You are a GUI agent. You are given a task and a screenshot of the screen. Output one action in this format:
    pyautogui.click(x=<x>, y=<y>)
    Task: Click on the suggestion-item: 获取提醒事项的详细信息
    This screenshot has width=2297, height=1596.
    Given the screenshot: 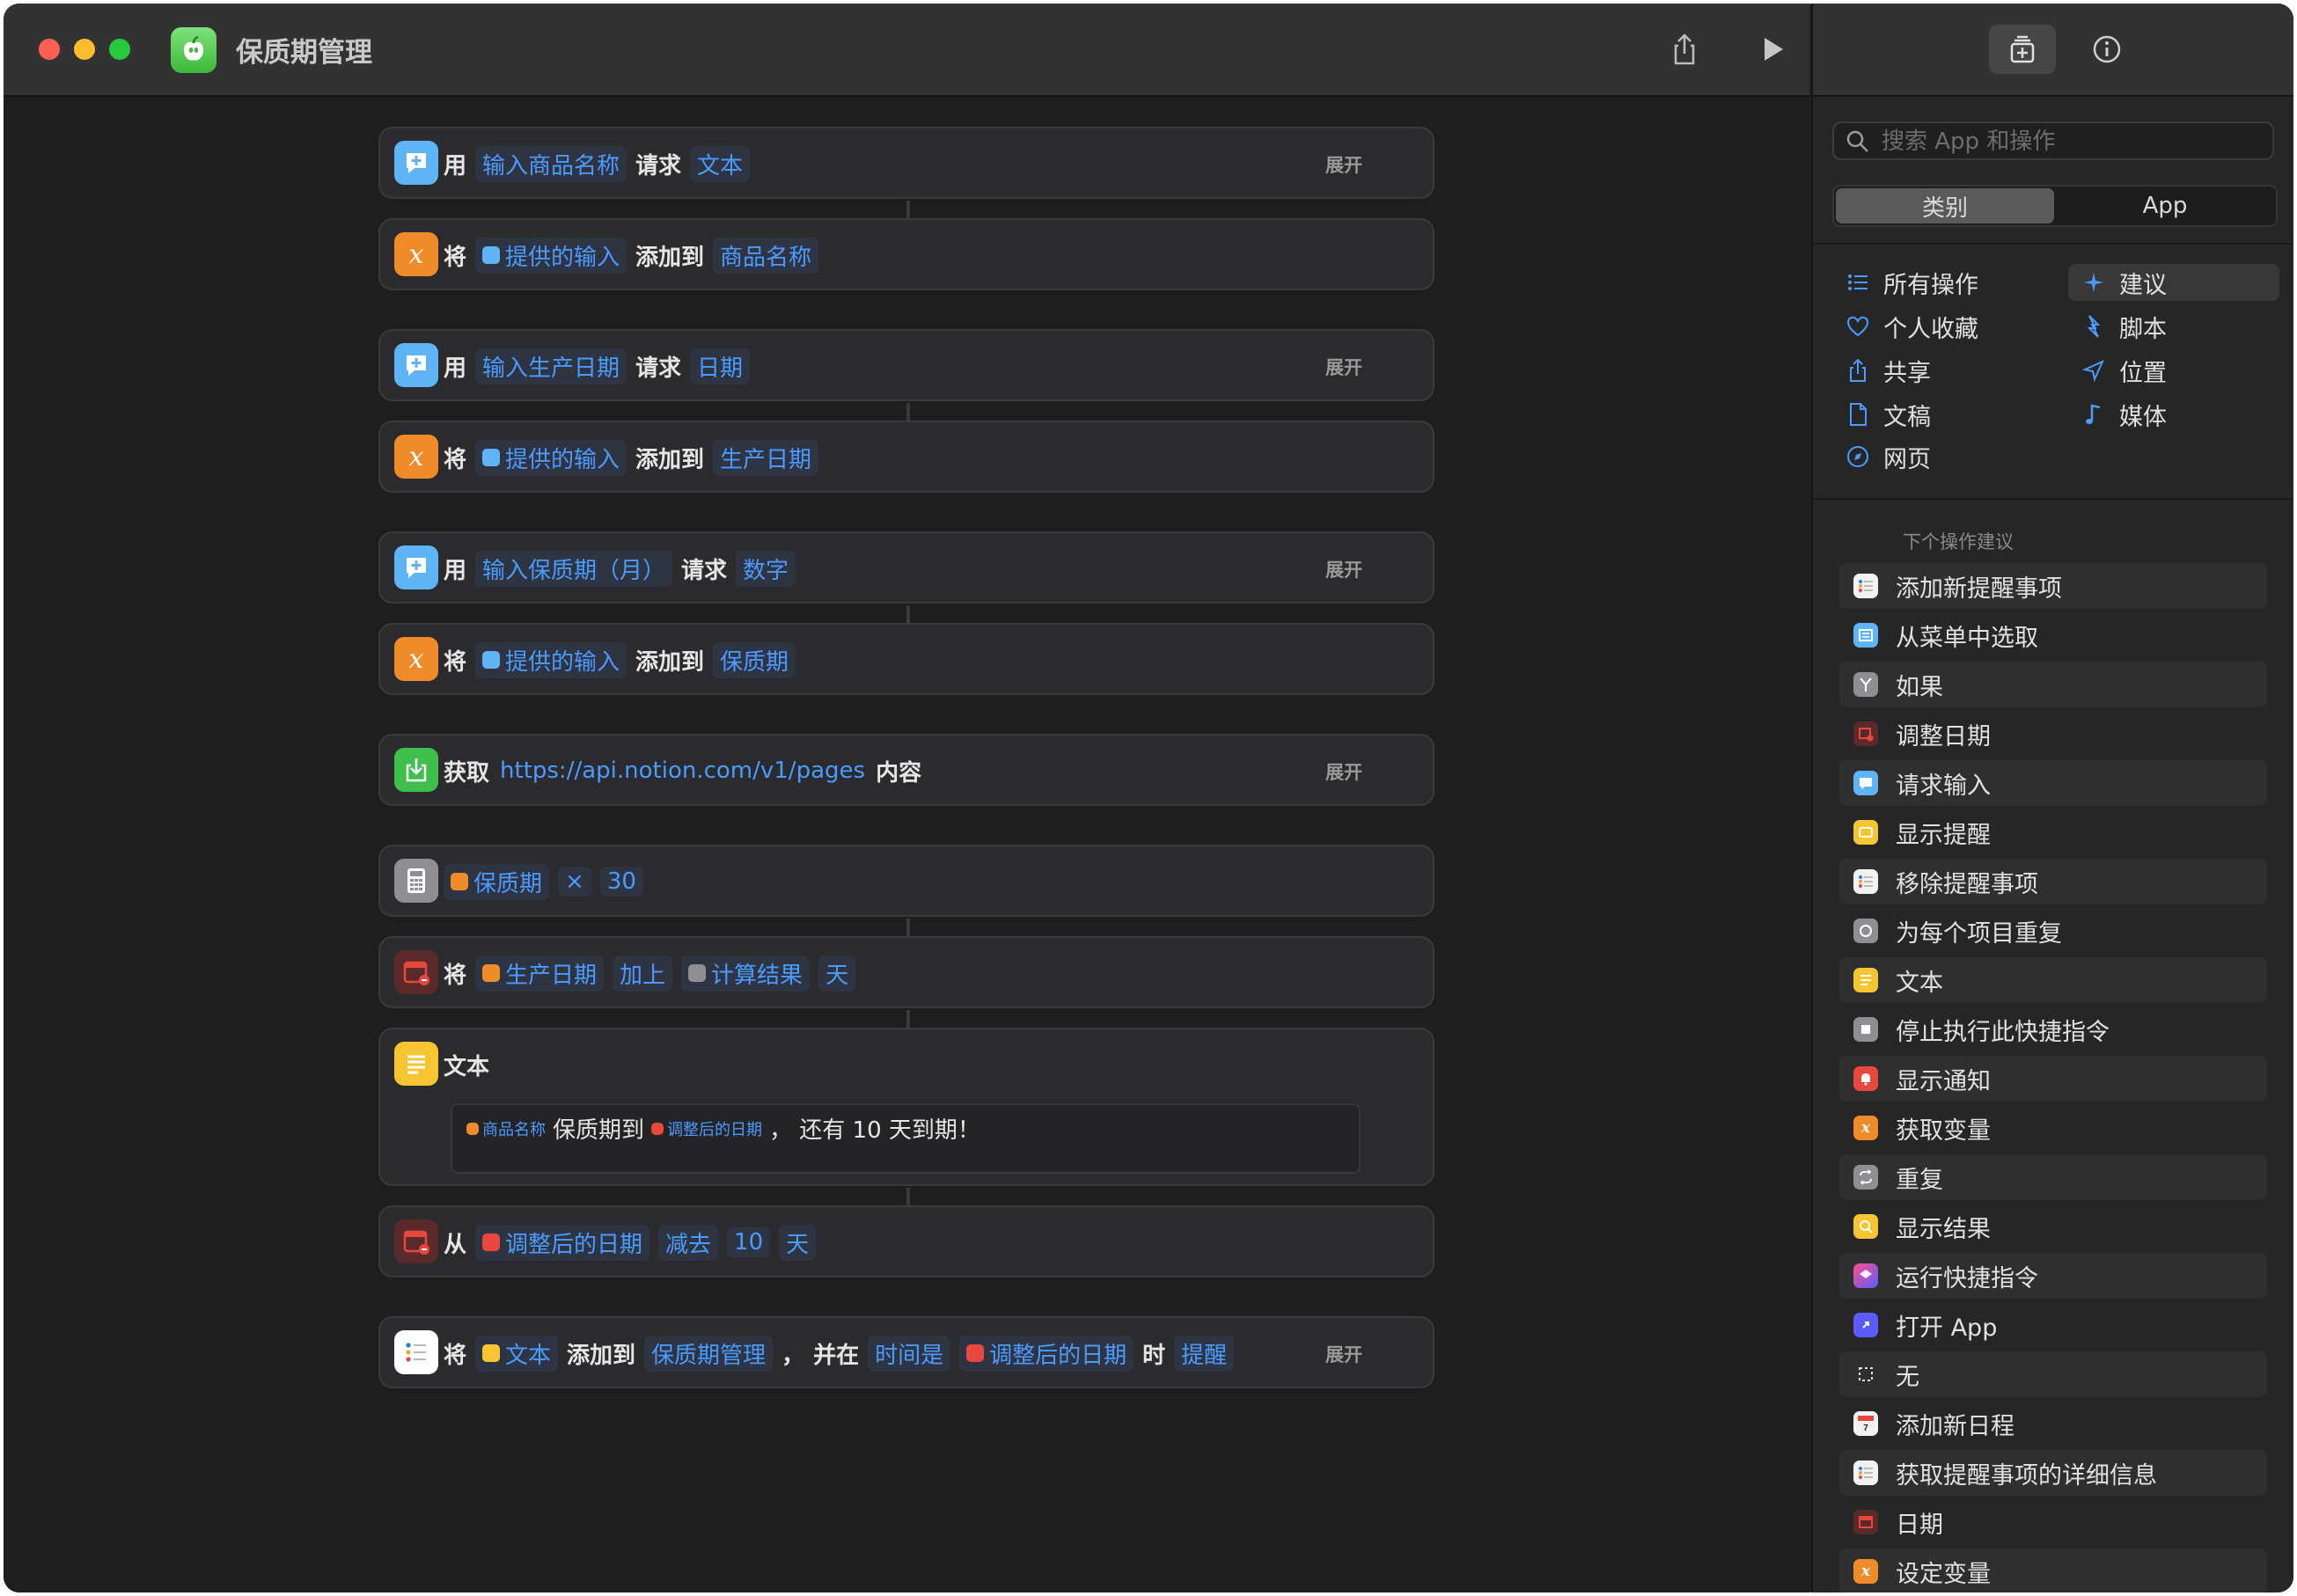 What is the action you would take?
    pyautogui.click(x=2053, y=1473)
    